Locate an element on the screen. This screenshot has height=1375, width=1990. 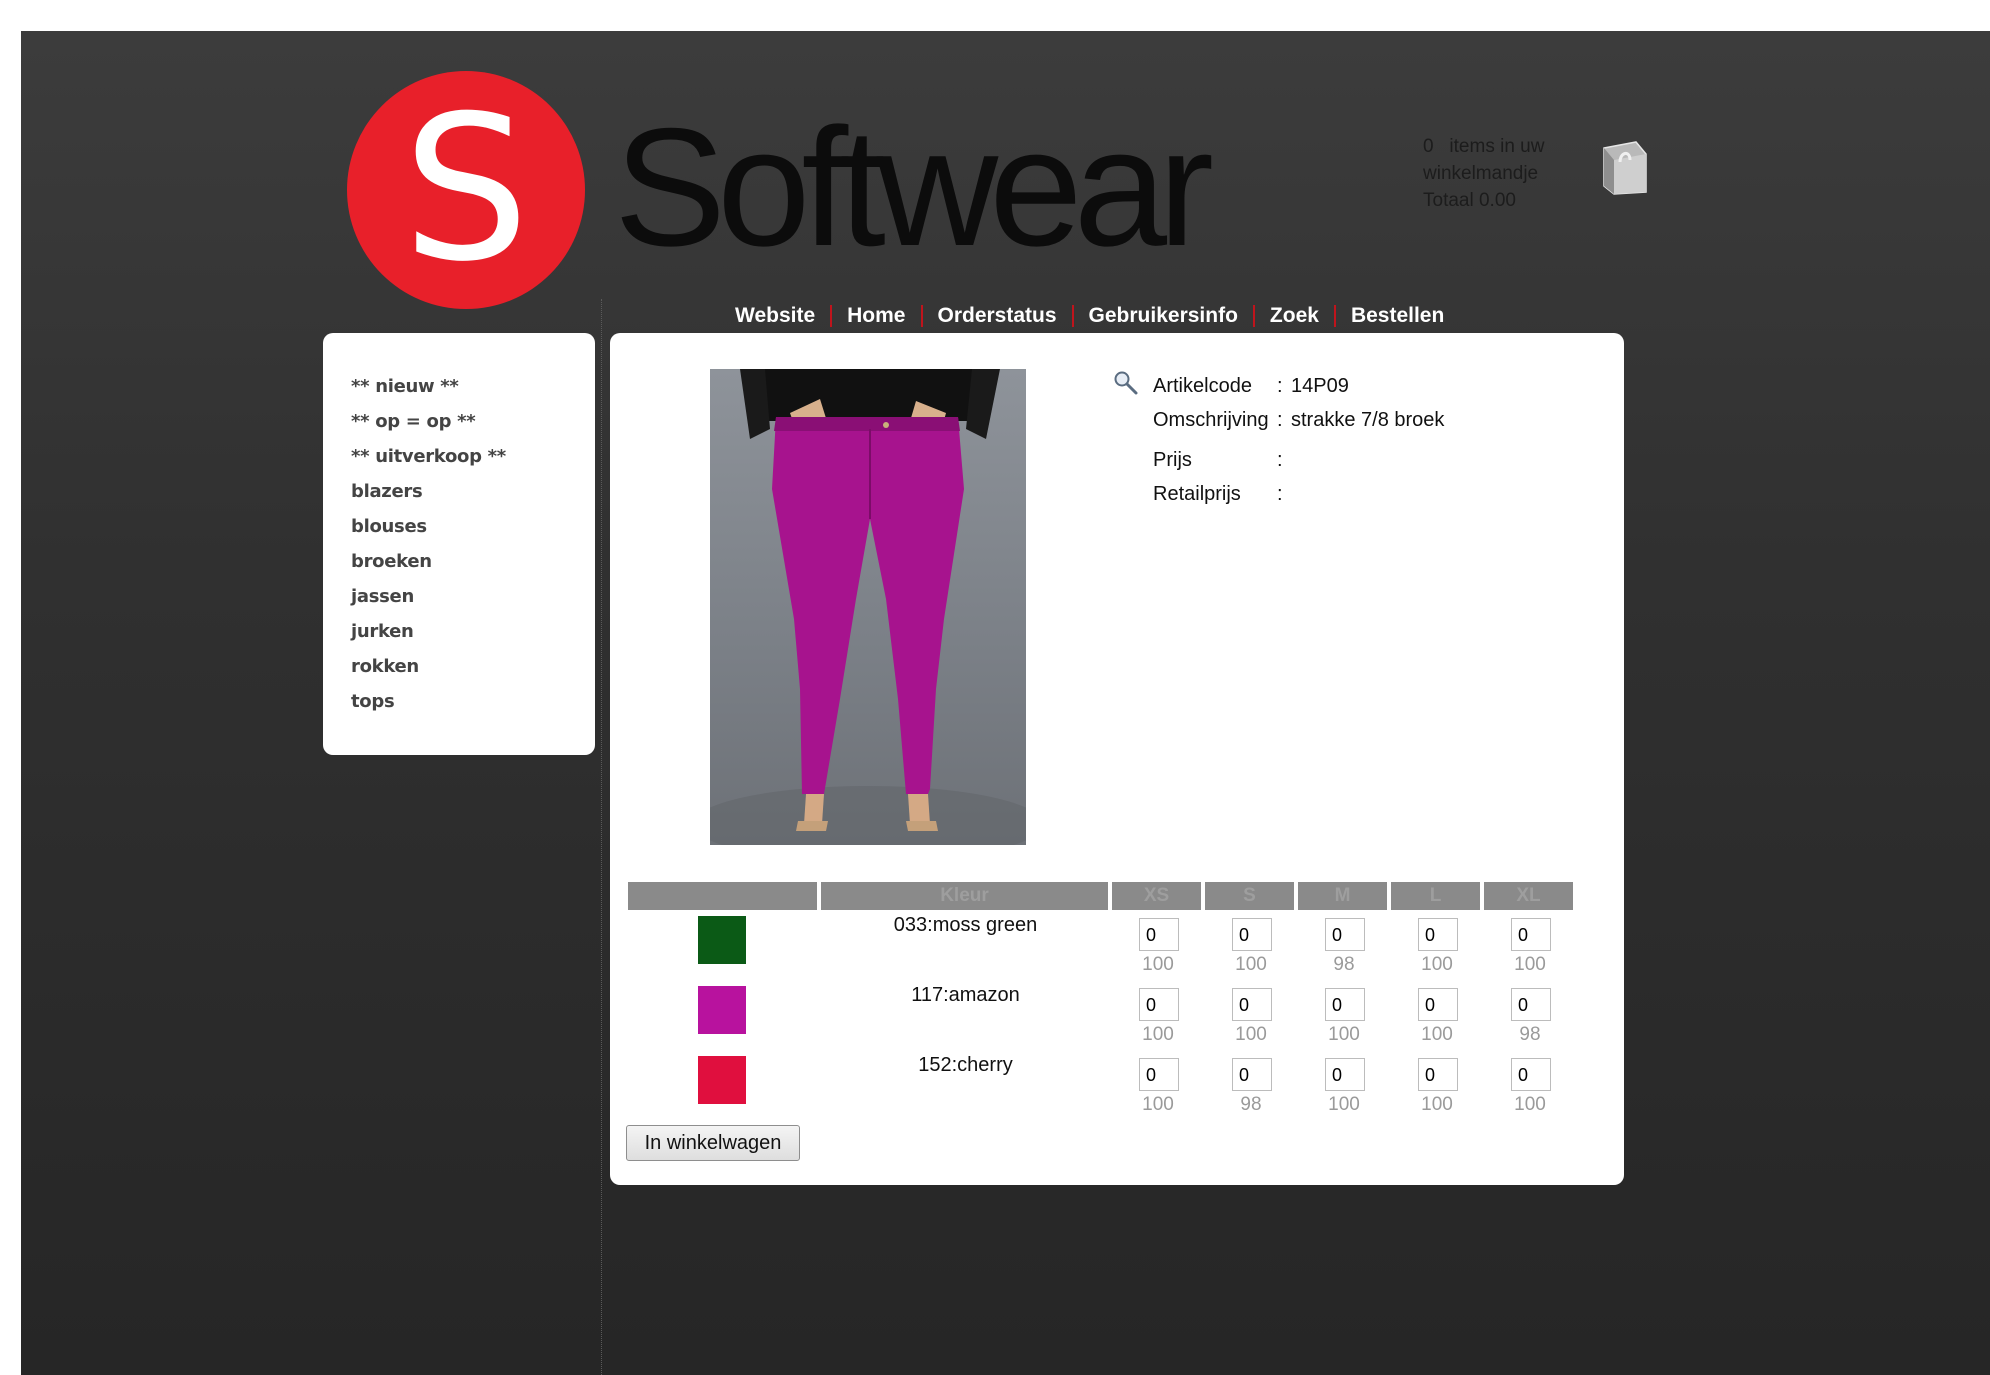
column-divider is located at coordinates (601, 837).